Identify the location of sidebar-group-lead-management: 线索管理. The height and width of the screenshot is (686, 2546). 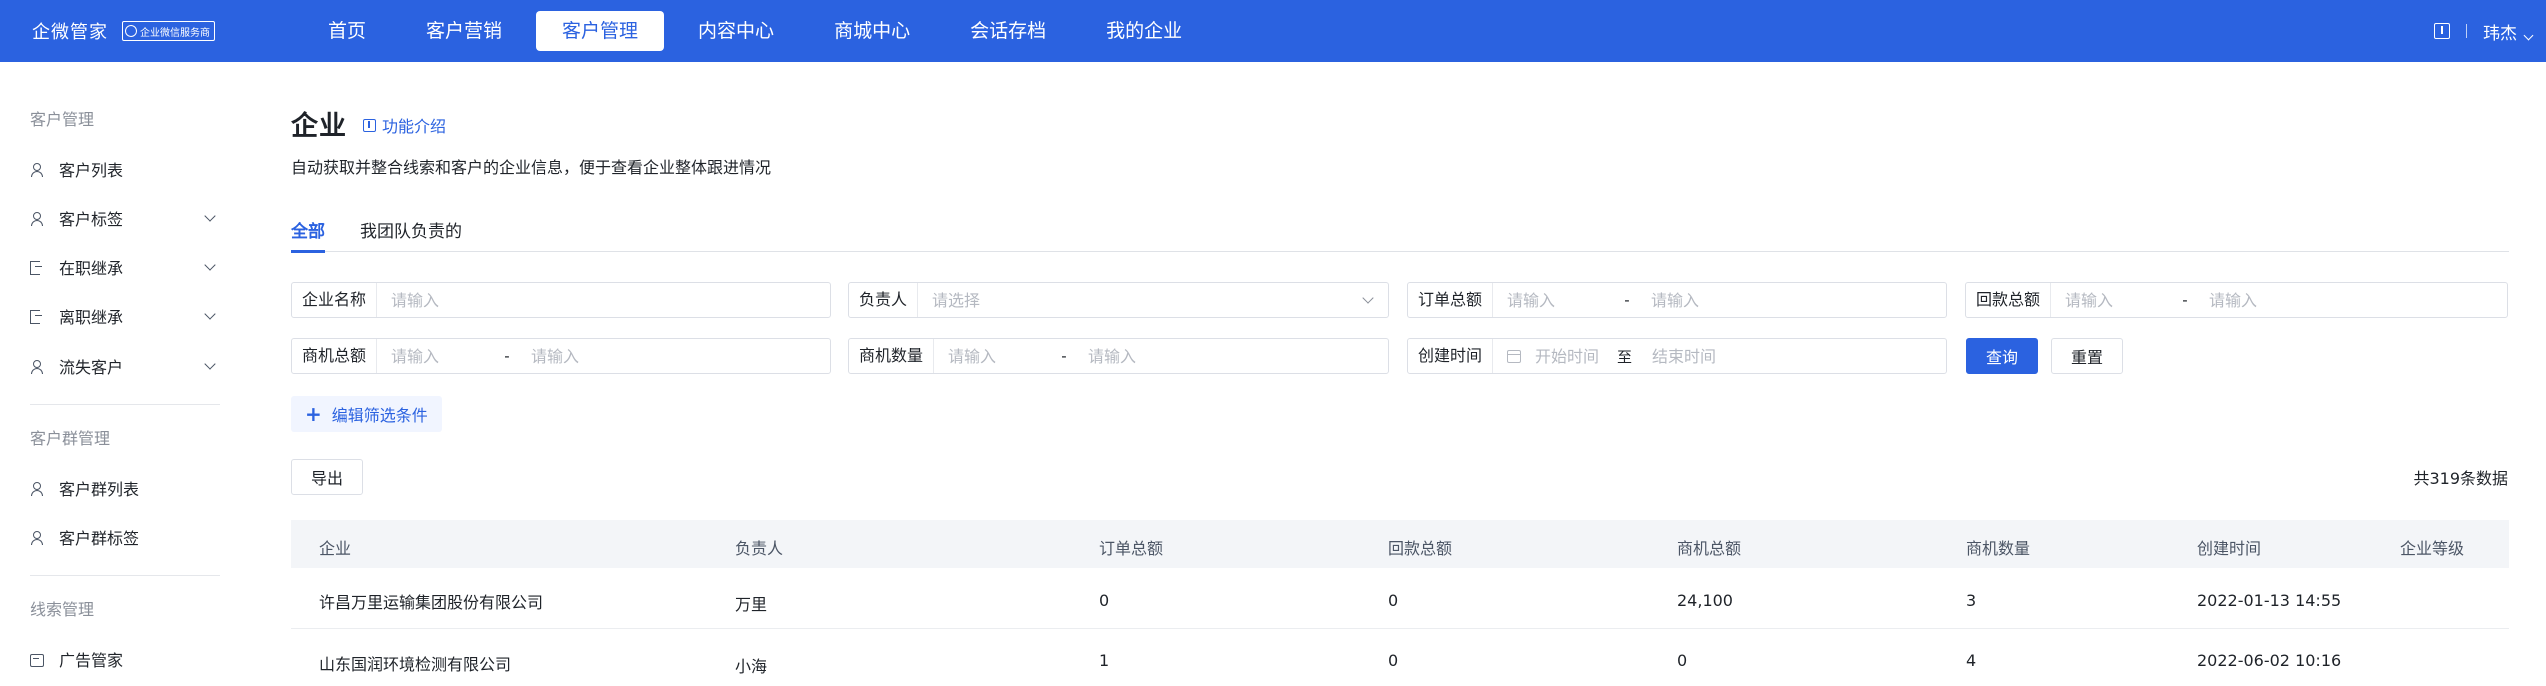
(62, 609).